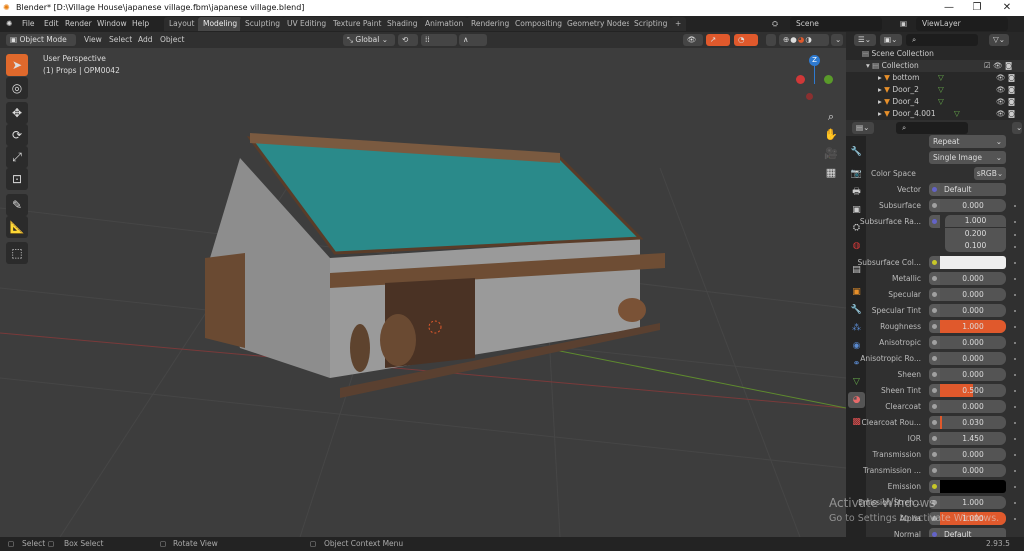 The height and width of the screenshot is (551, 1024). I want to click on tab-scripting: Scripting, so click(651, 24).